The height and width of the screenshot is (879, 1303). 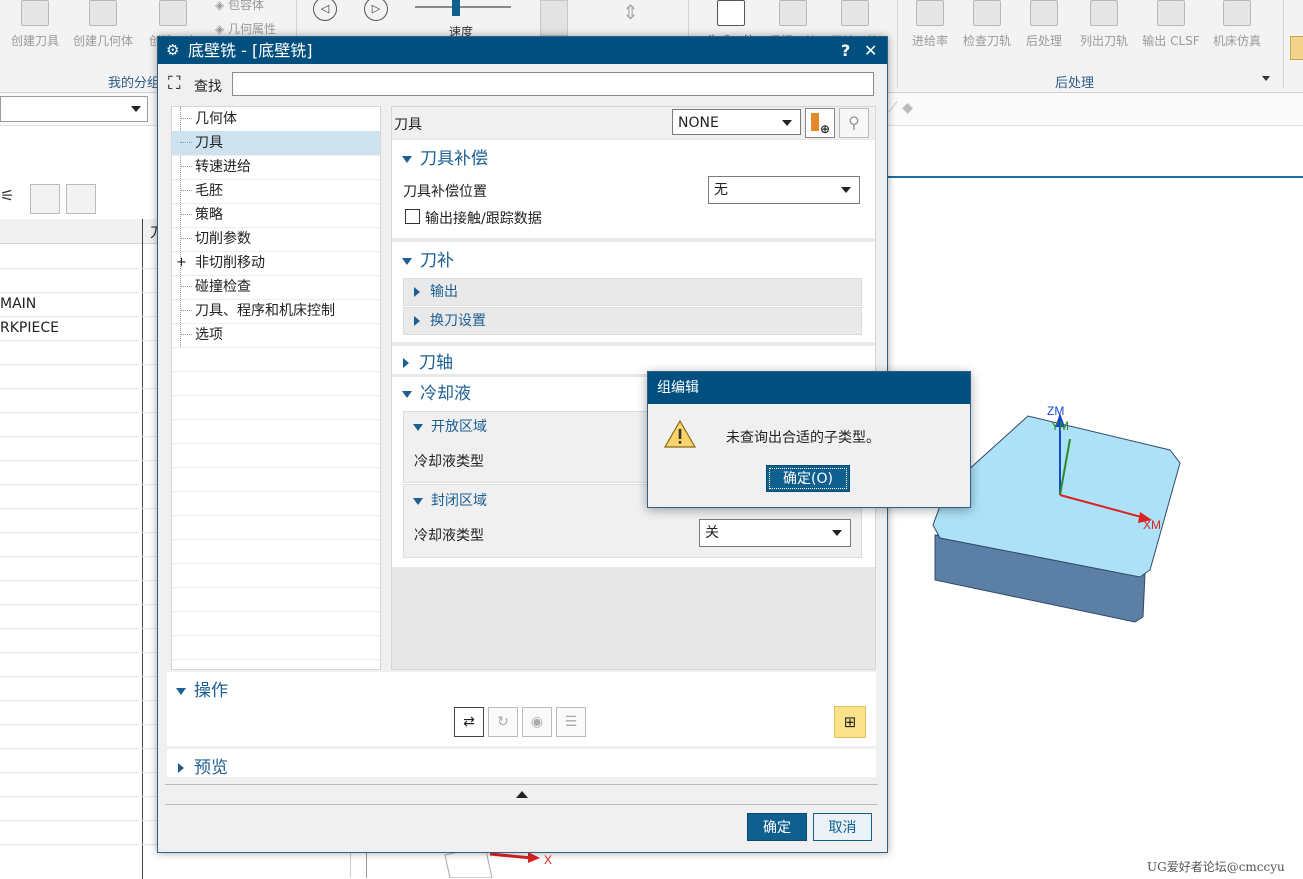 I want to click on feed-rate-button: 进给率, so click(x=930, y=24).